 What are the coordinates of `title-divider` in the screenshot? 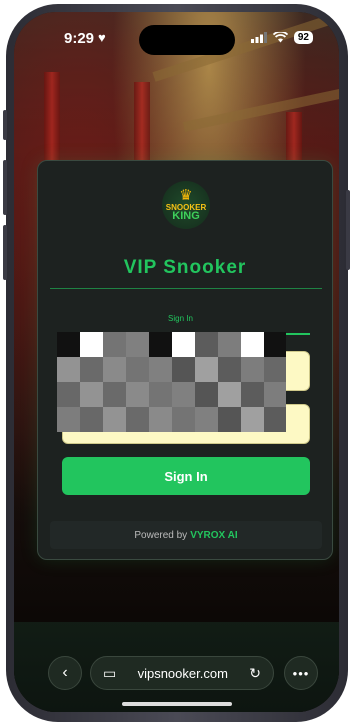 It's located at (186, 288).